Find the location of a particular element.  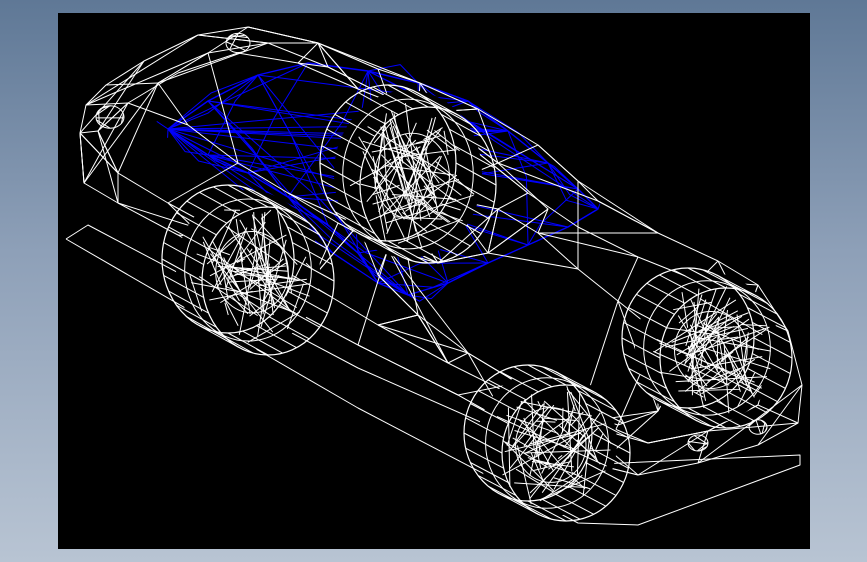

lamp-mesh-edge is located at coordinates (766, 429).